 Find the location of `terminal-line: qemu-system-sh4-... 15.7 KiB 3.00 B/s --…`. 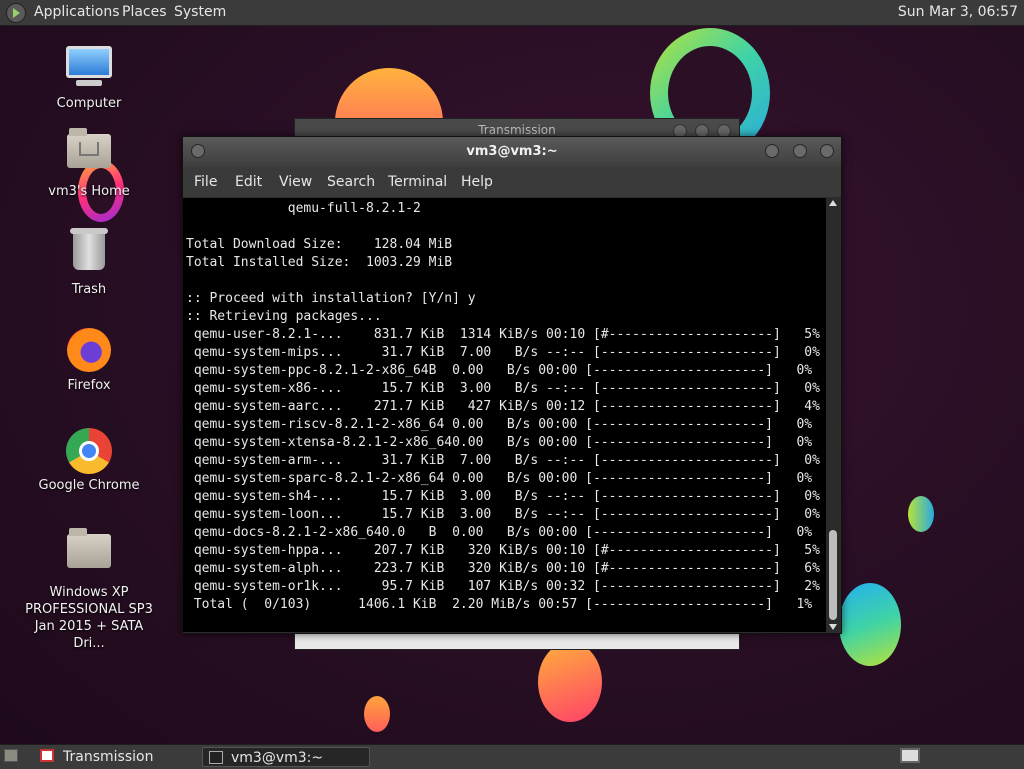

terminal-line: qemu-system-sh4-... 15.7 KiB 3.00 B/s --… is located at coordinates (503, 496).